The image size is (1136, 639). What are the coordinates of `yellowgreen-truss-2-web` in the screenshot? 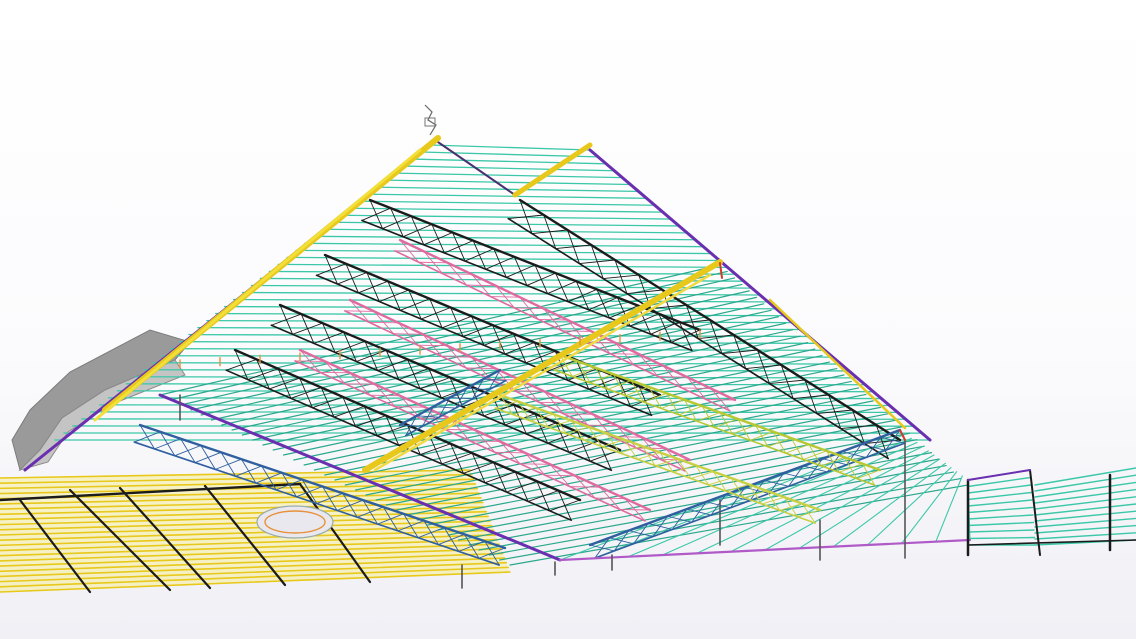 It's located at (809, 513).